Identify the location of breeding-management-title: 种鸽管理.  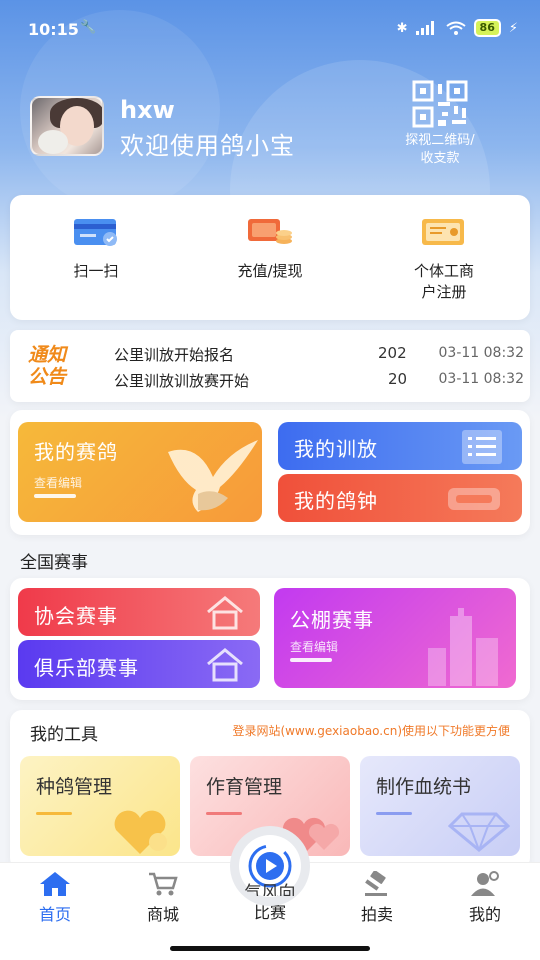
(74, 787).